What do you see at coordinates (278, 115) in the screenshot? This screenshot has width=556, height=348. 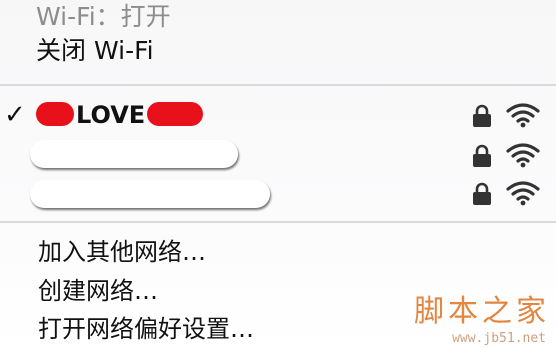 I see `network-item-connected: ✓ LOVE` at bounding box center [278, 115].